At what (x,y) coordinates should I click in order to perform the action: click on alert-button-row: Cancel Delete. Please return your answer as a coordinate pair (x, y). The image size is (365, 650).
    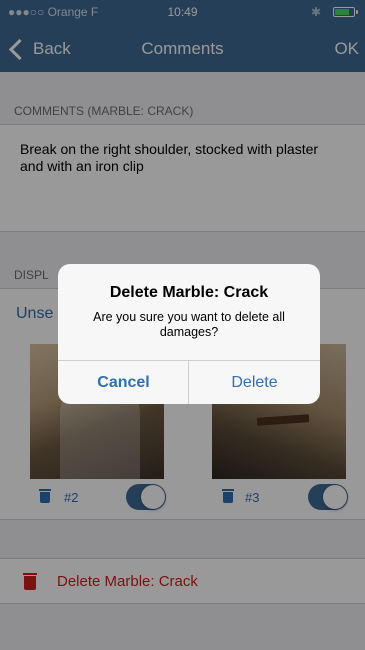
    Looking at the image, I should click on (189, 382).